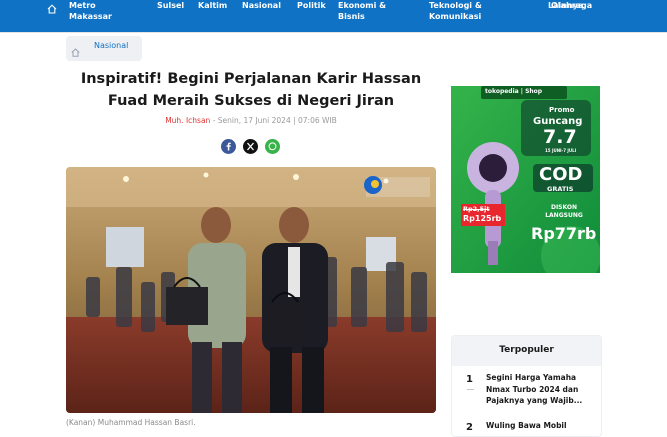 The width and height of the screenshot is (667, 437). Describe the element at coordinates (564, 211) in the screenshot. I see `ad-discount: DISKON LANGSUNG` at that location.